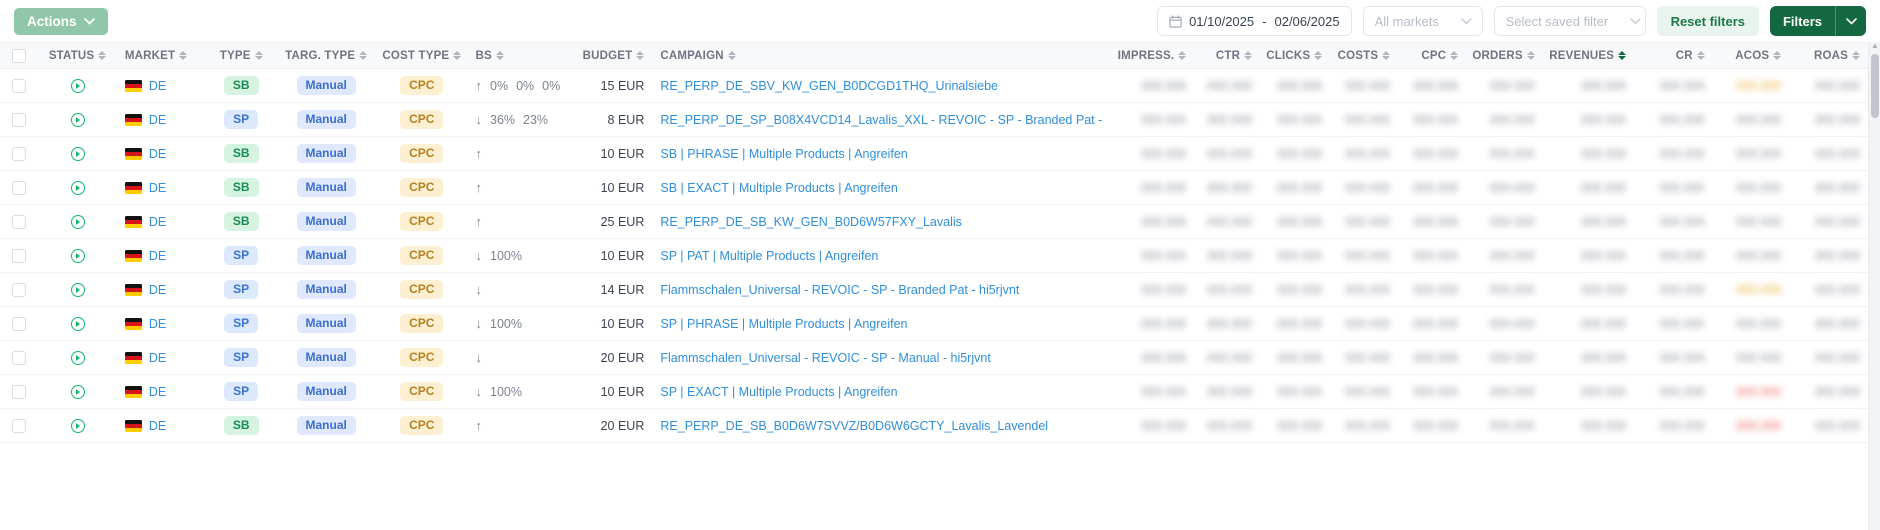  Describe the element at coordinates (769, 256) in the screenshot. I see `campaign-link: SP | PAT | Multiple Products | Angreifen` at that location.